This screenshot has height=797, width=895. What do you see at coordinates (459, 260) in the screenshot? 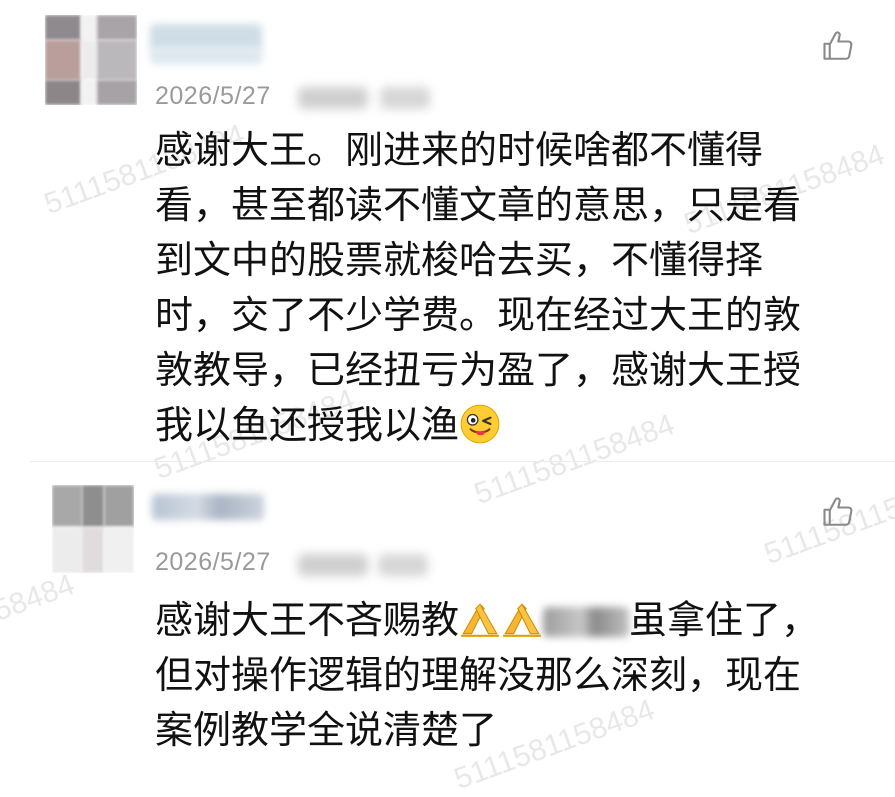
I see `comment-line: 到文中的股票就梭哈去买，不懂得择` at bounding box center [459, 260].